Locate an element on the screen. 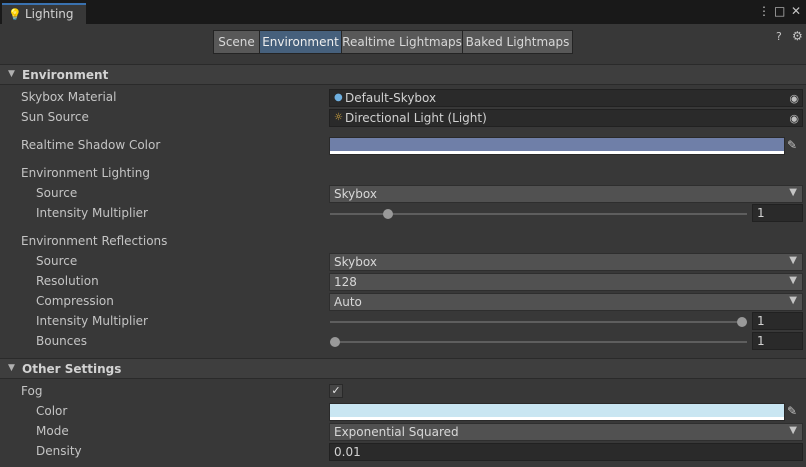  lighting-intensity-slider-knob is located at coordinates (387, 214).